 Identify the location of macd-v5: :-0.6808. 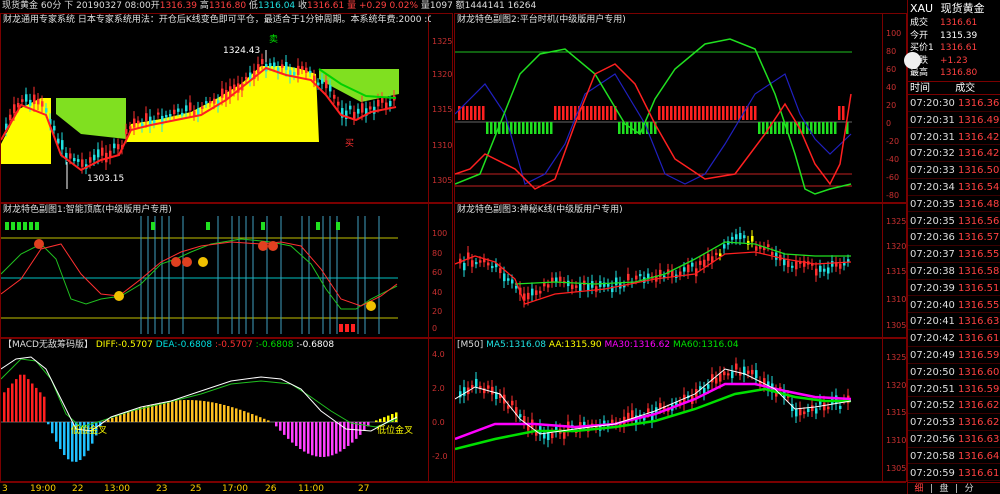
(315, 345).